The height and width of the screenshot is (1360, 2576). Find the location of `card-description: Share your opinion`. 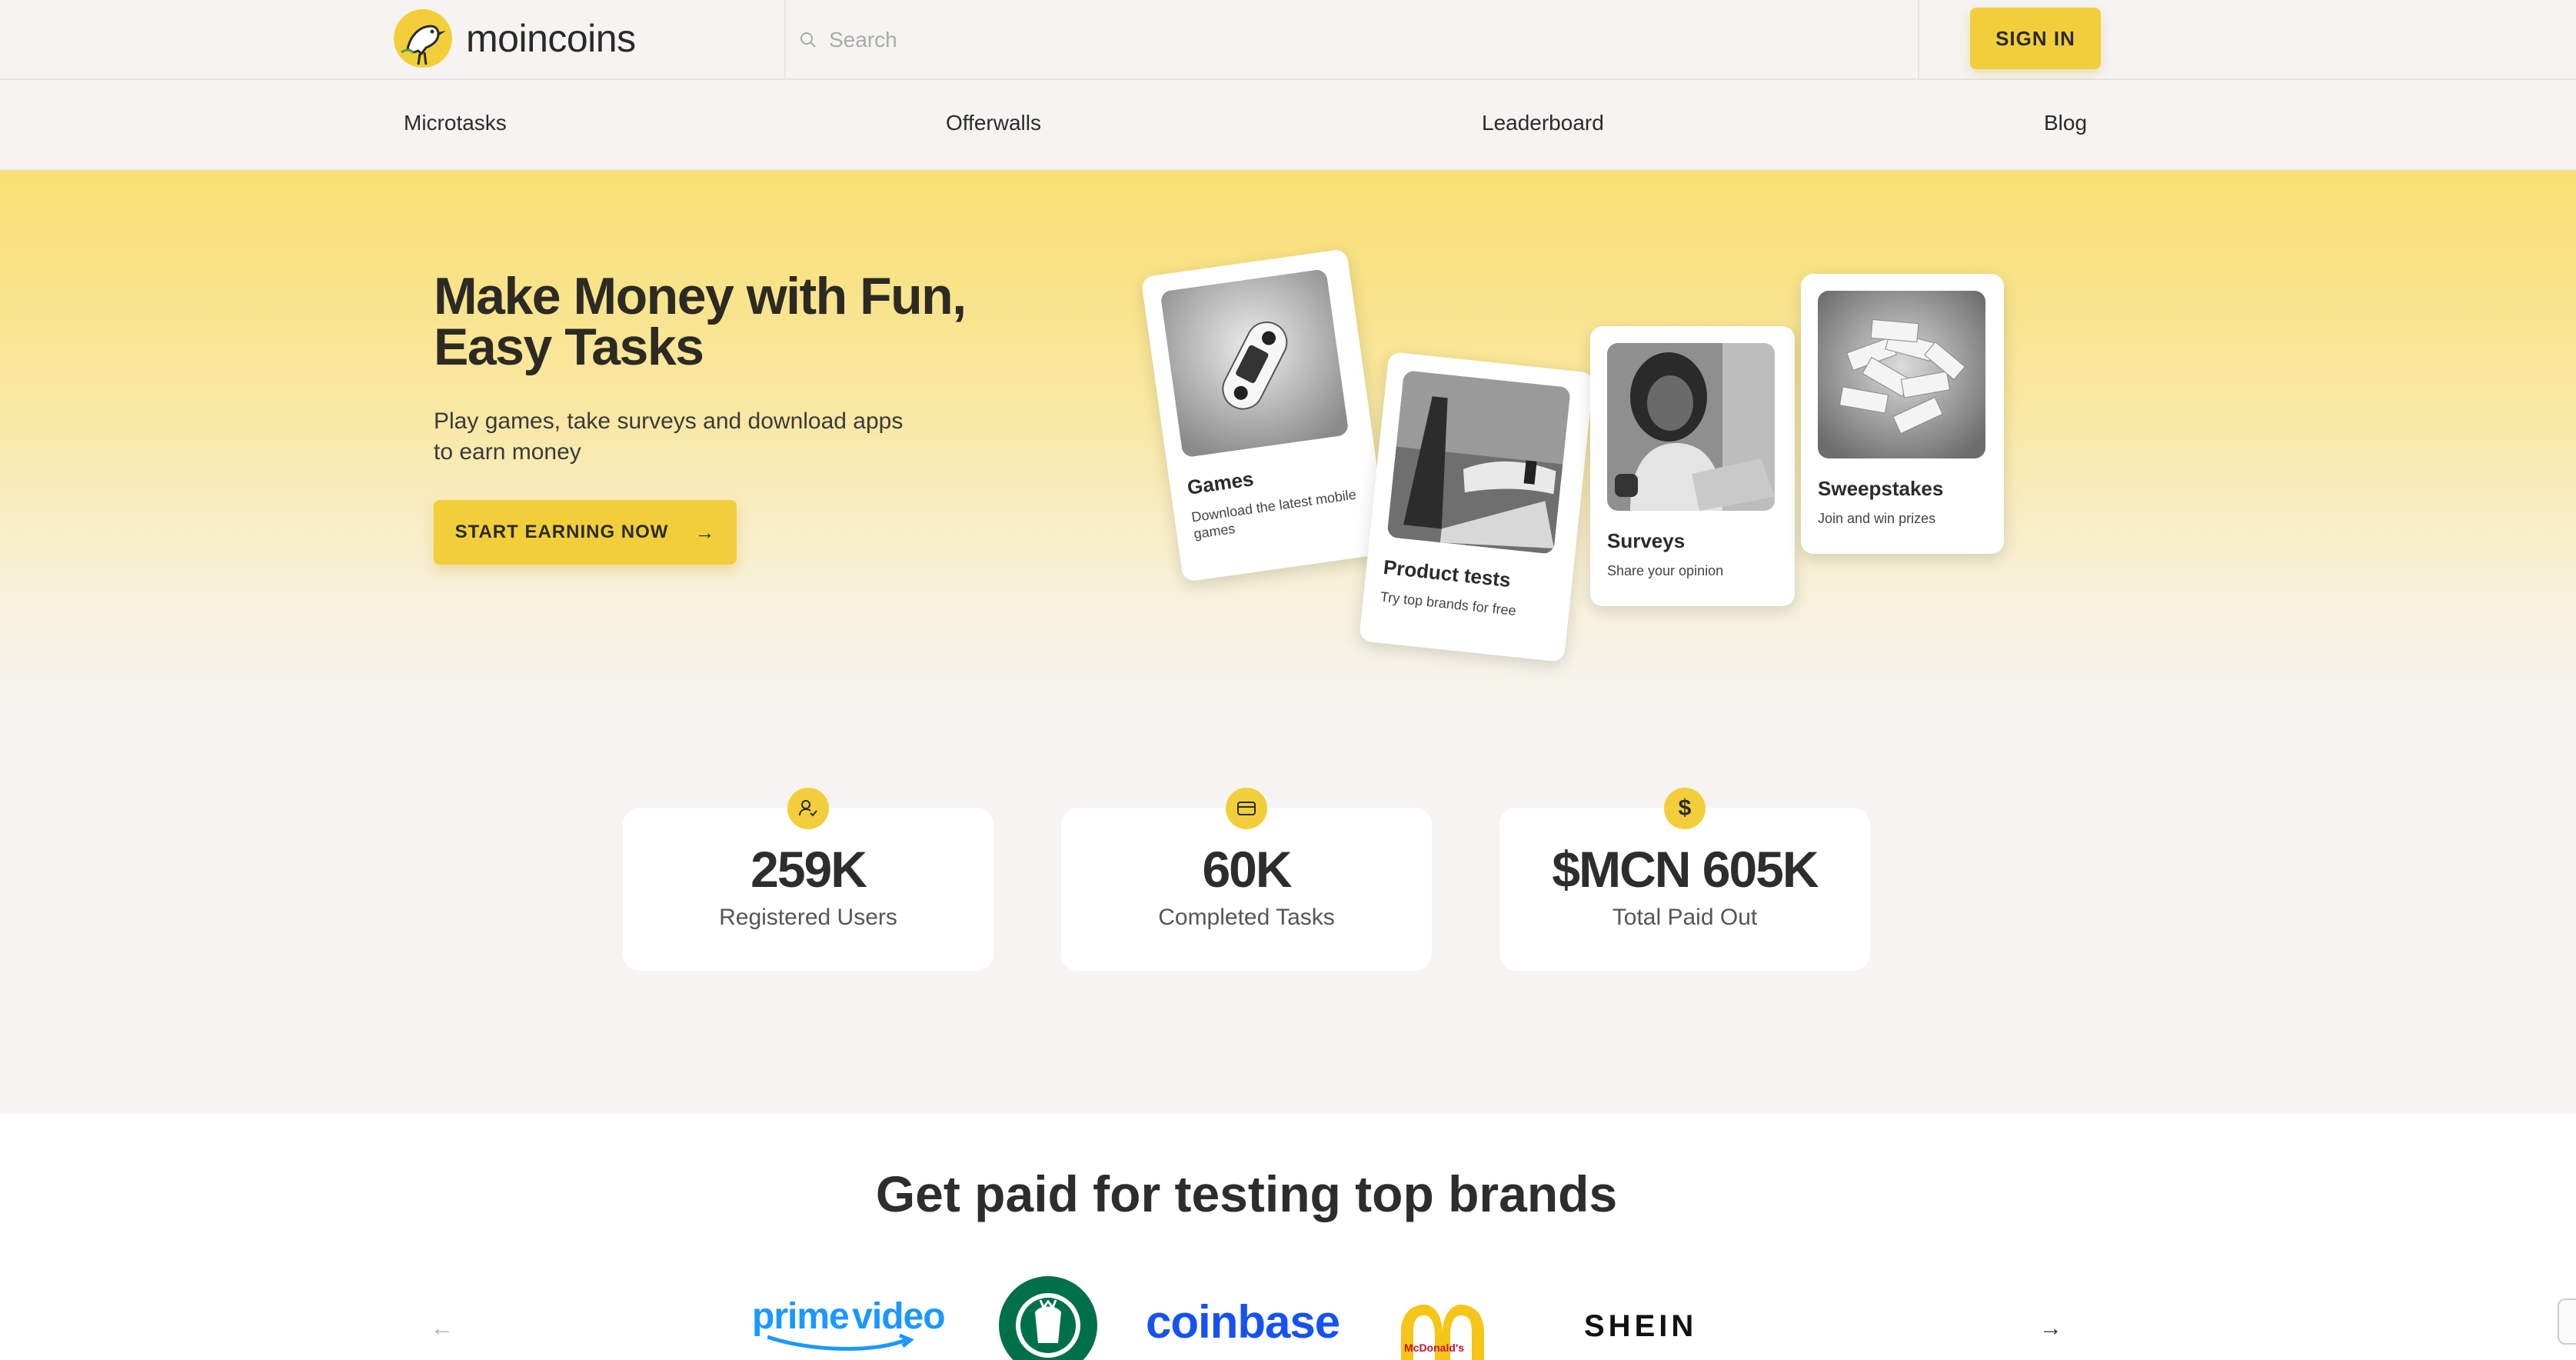

card-description: Share your opinion is located at coordinates (1665, 570).